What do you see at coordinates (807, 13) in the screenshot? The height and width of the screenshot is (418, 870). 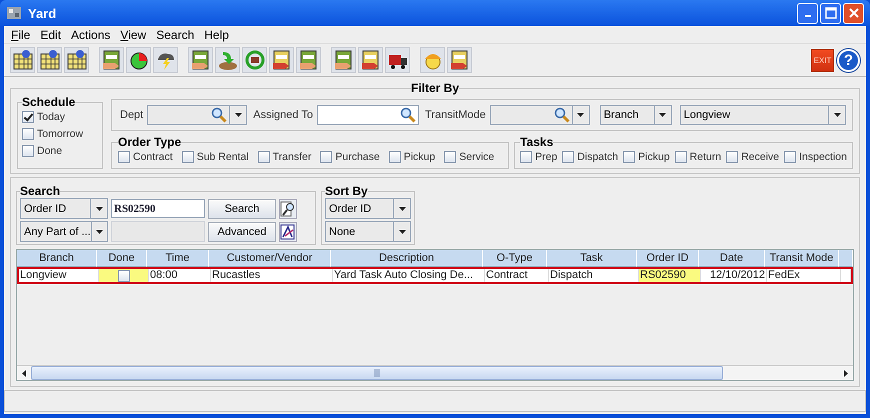 I see `minimize-button` at bounding box center [807, 13].